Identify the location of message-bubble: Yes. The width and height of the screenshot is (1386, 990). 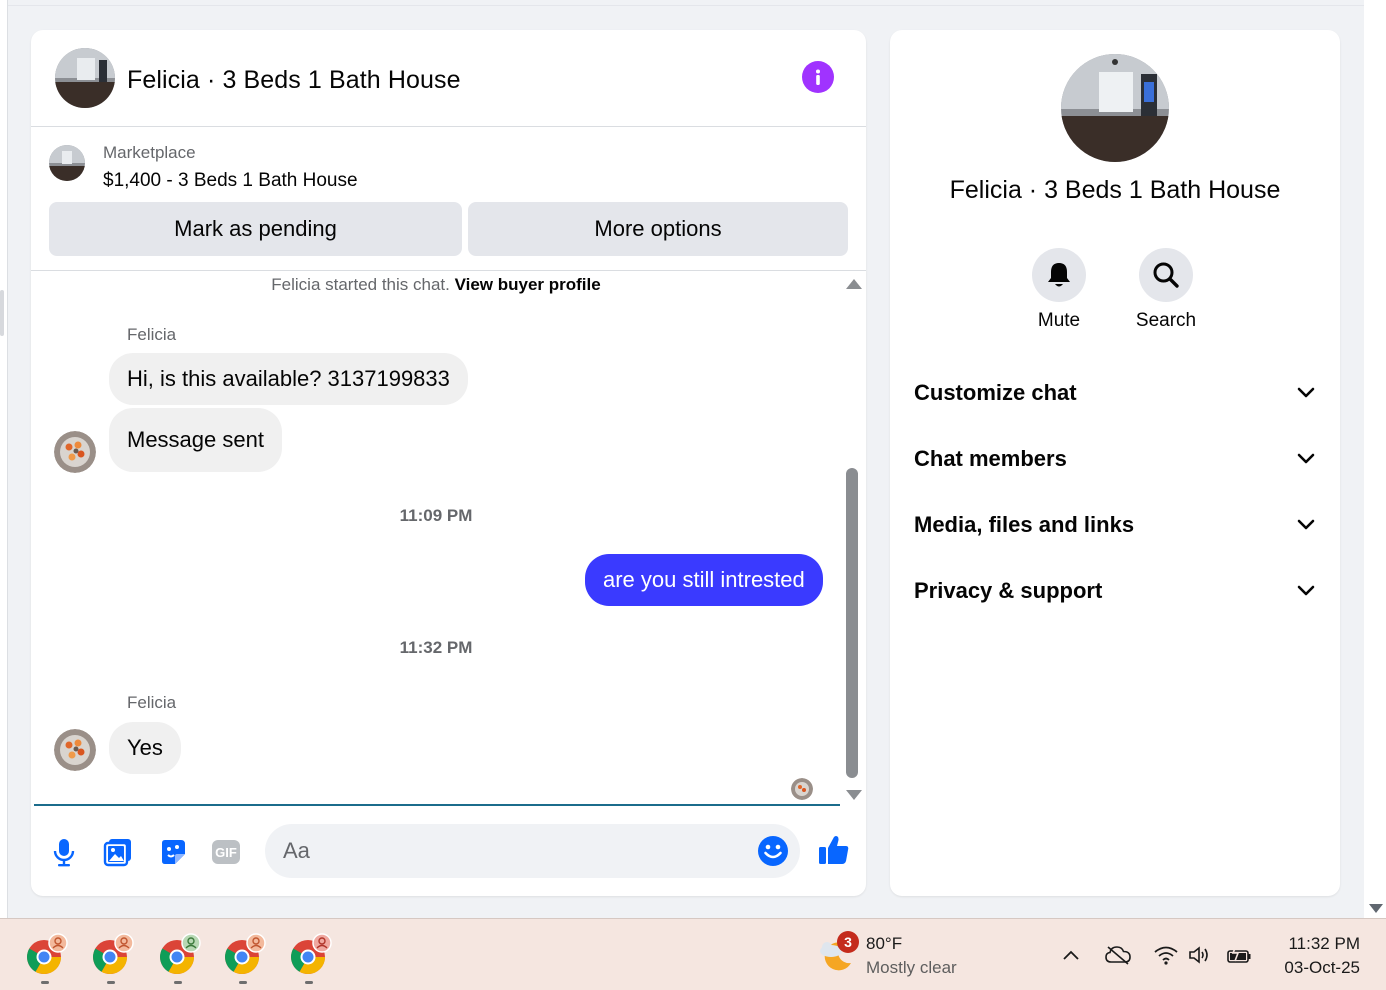
(145, 748).